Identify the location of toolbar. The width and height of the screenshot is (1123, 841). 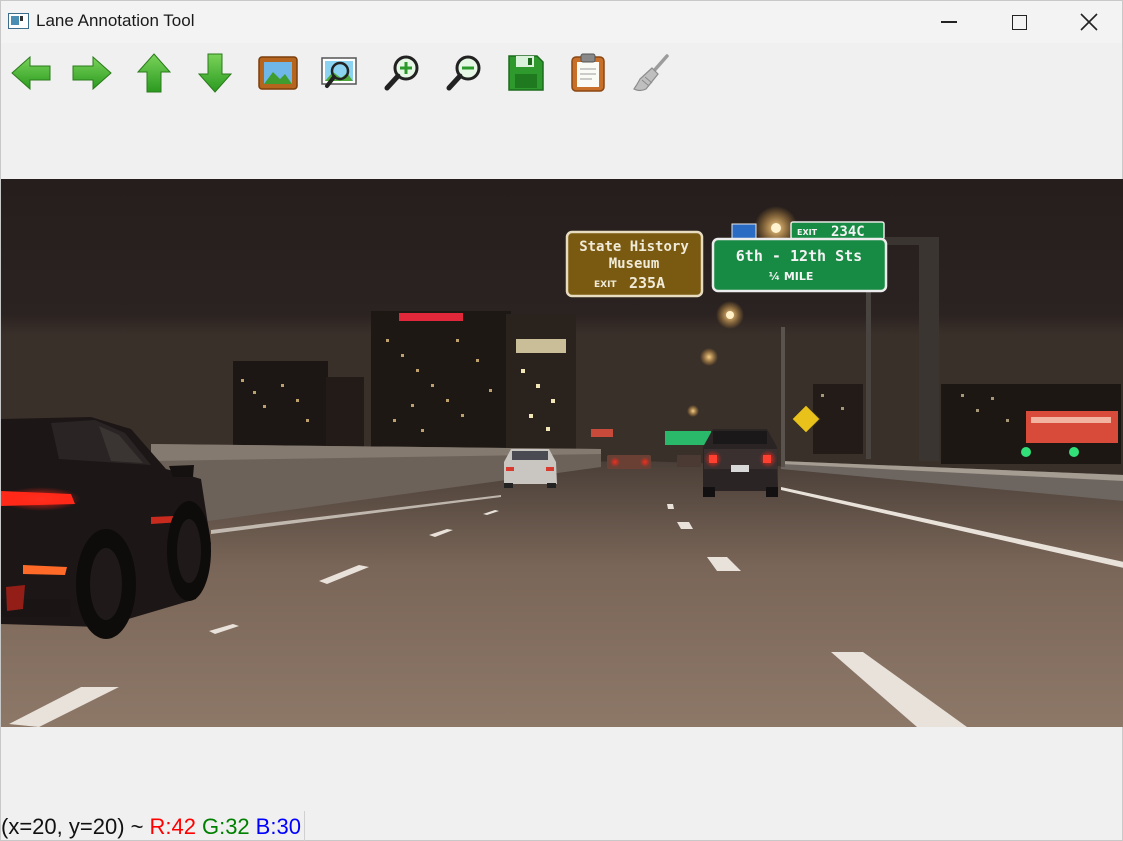
(561, 74).